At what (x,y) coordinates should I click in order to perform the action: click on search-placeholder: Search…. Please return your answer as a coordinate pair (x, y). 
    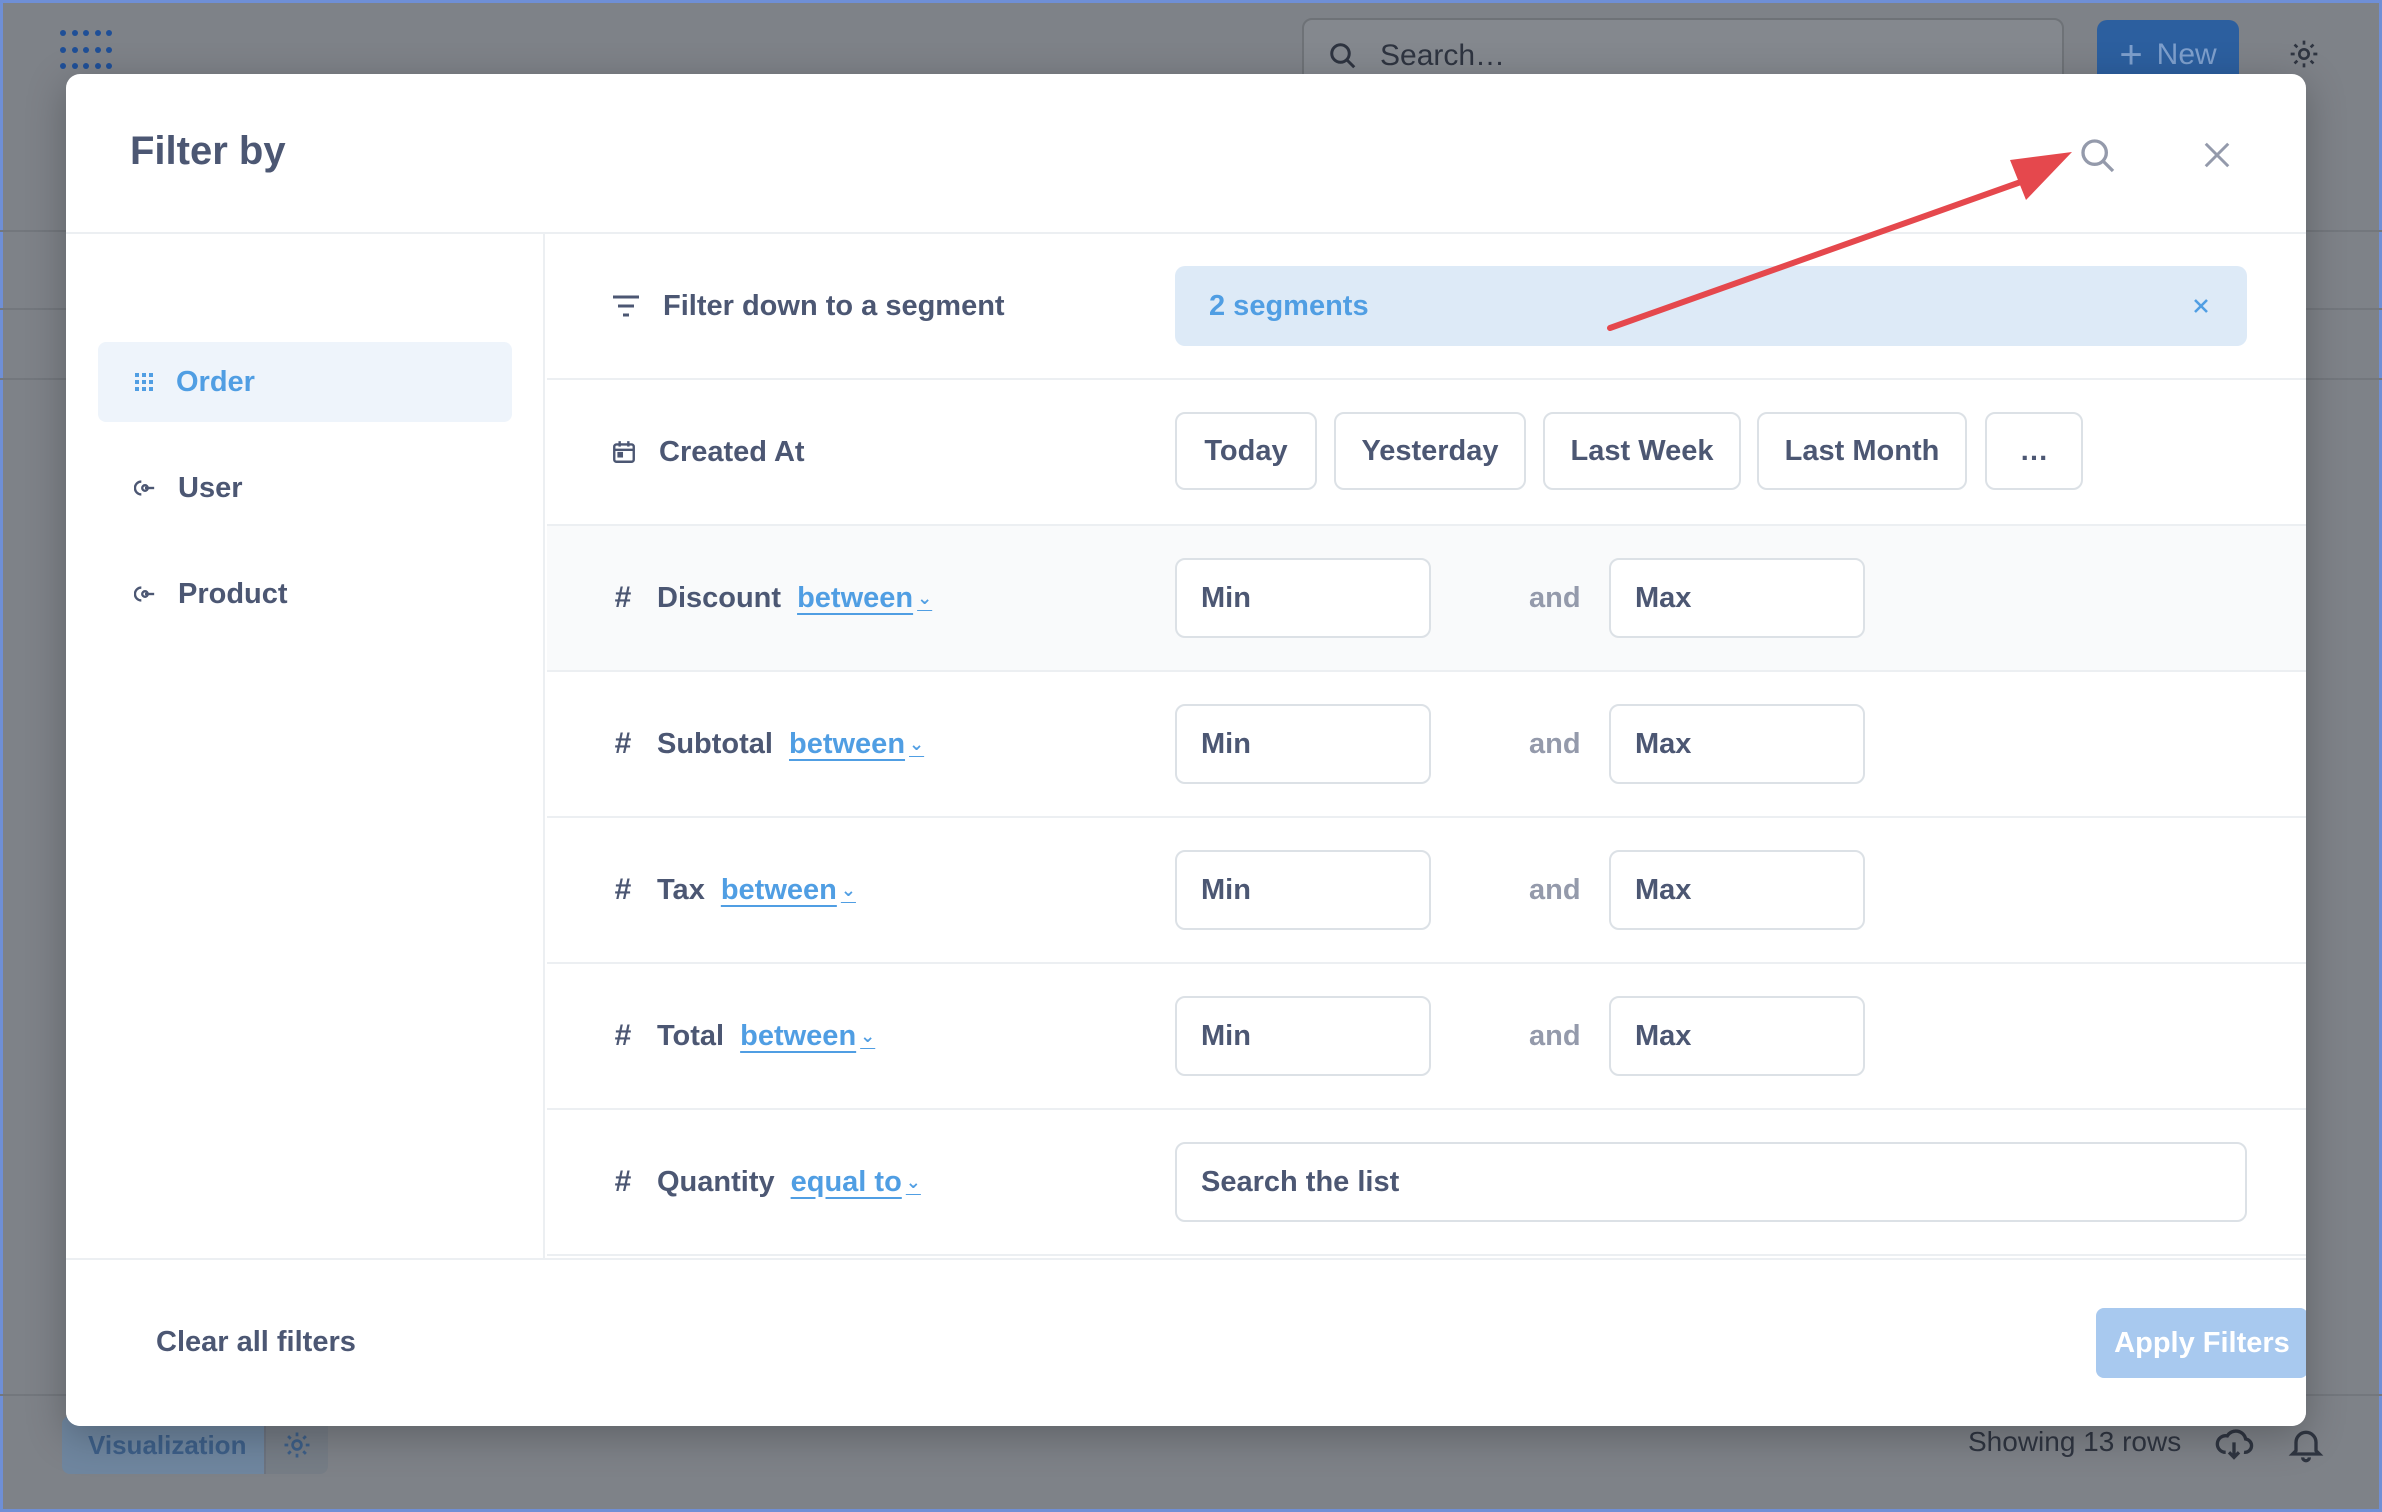
    Looking at the image, I should click on (1443, 55).